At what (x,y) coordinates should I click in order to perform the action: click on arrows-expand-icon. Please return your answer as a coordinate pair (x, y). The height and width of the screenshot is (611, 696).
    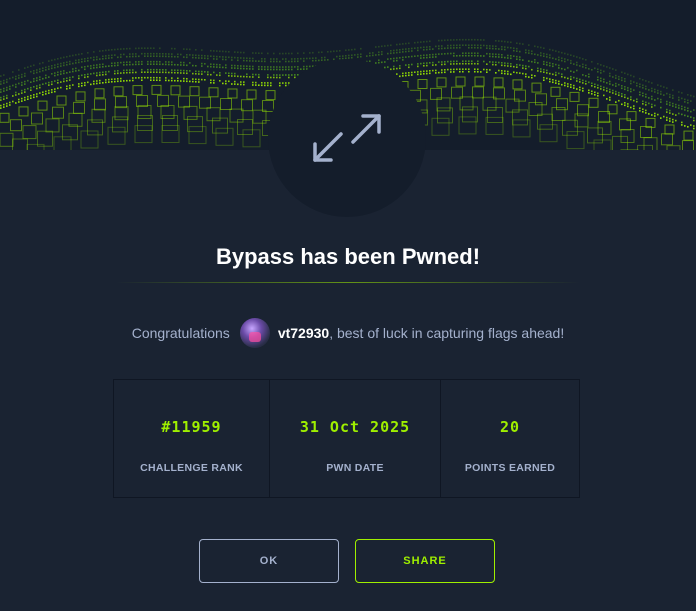
    Looking at the image, I should click on (347, 138).